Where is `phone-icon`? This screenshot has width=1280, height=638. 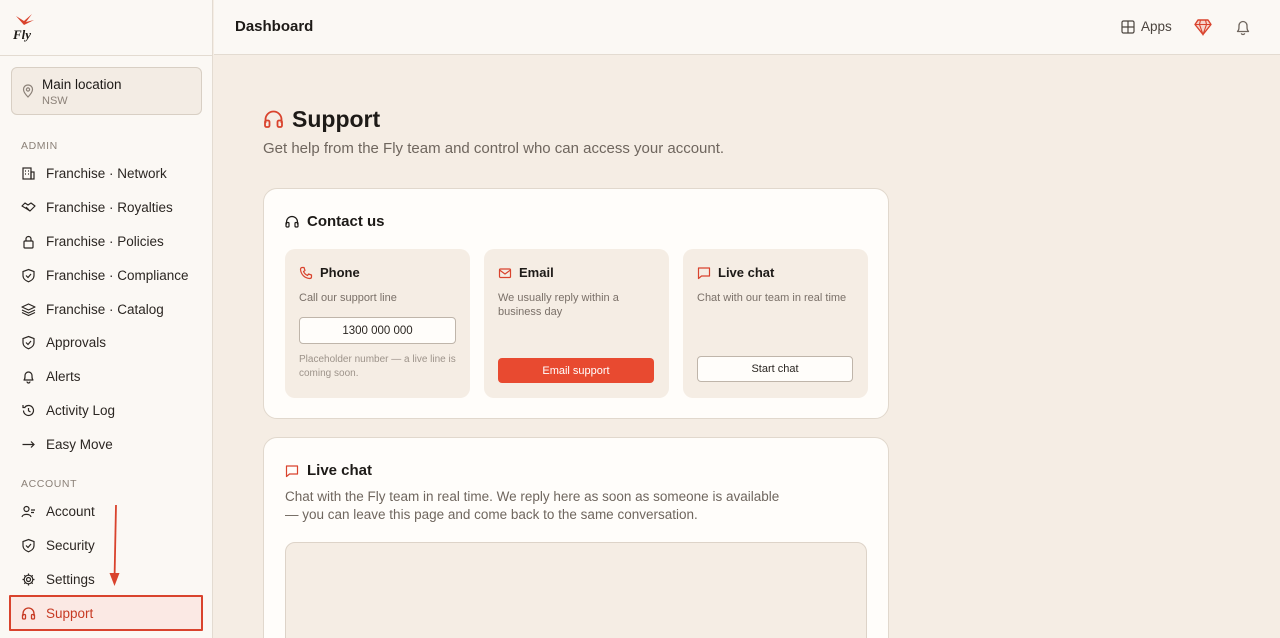
phone-icon is located at coordinates (306, 272).